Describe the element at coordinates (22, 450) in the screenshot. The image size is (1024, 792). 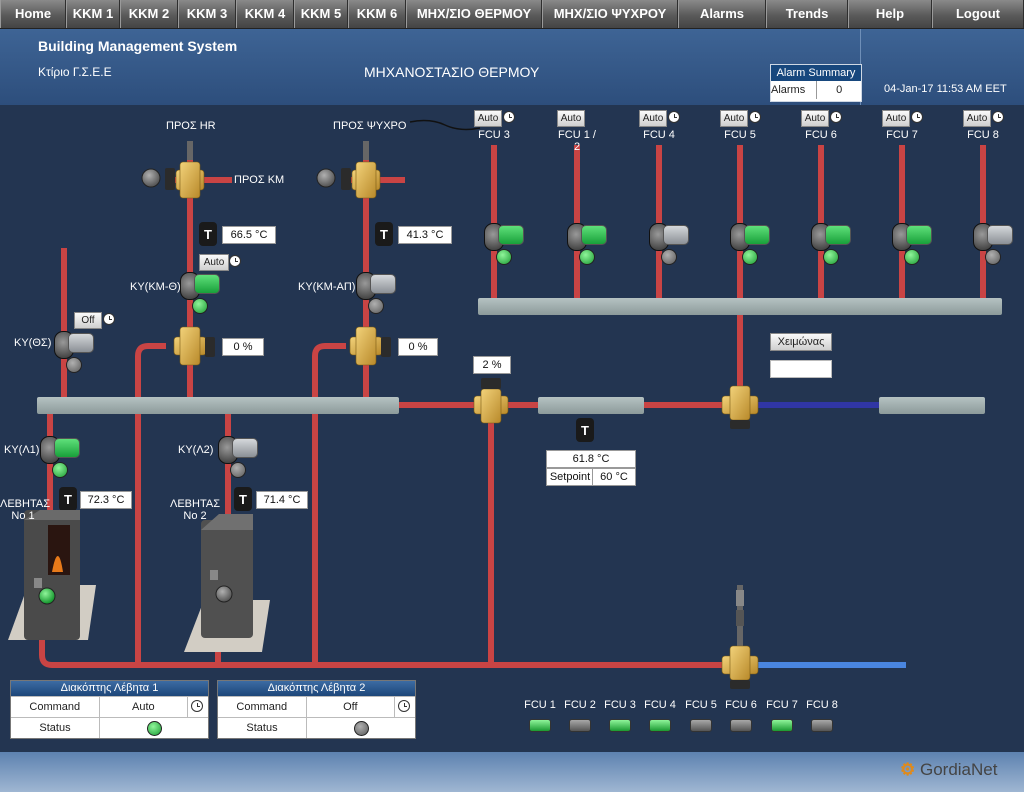
I see `label-ky-l1: ΚΥ(Λ1)` at that location.